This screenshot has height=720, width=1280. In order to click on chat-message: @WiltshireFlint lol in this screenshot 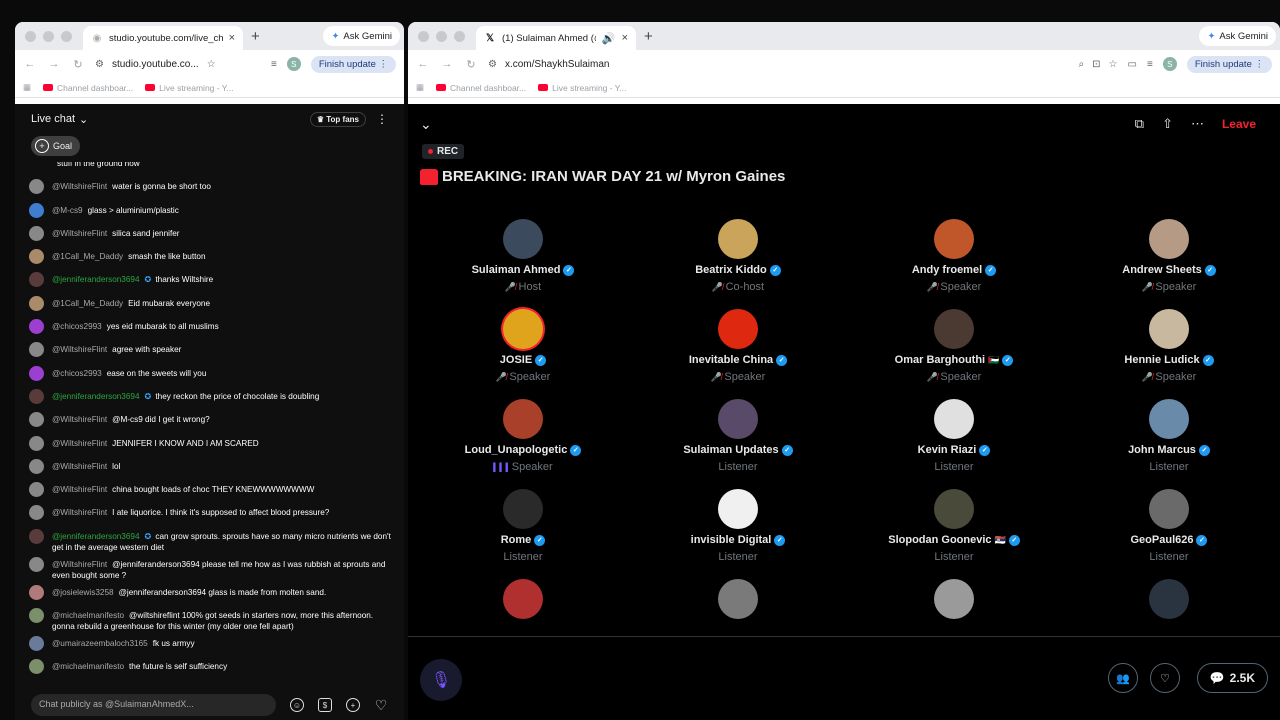, I will do `click(212, 466)`.